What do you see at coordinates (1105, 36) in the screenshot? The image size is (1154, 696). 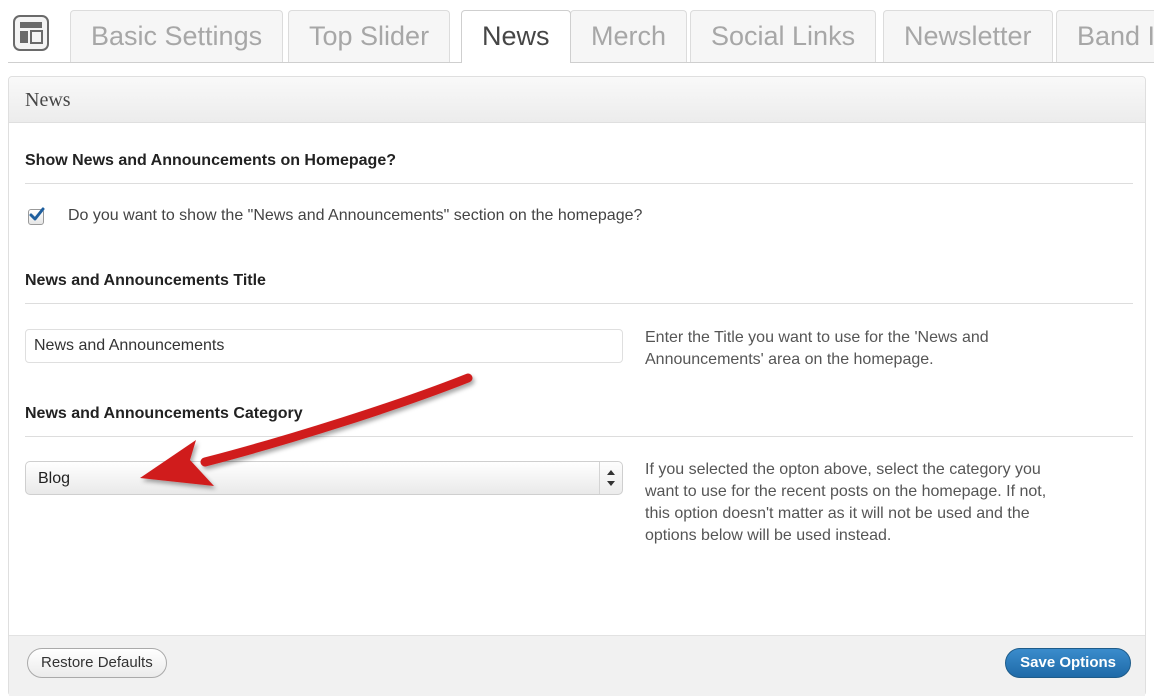 I see `tab-band: Band I` at bounding box center [1105, 36].